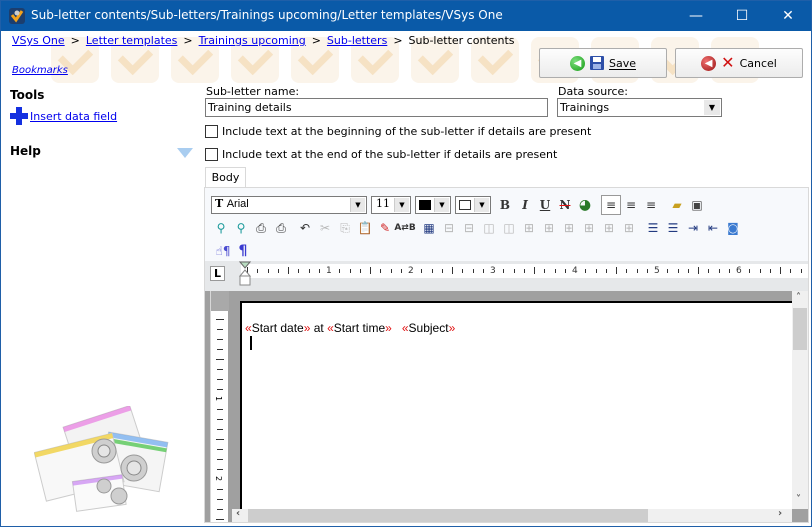 The height and width of the screenshot is (527, 812). What do you see at coordinates (545, 205) in the screenshot?
I see `underline-icon: U` at bounding box center [545, 205].